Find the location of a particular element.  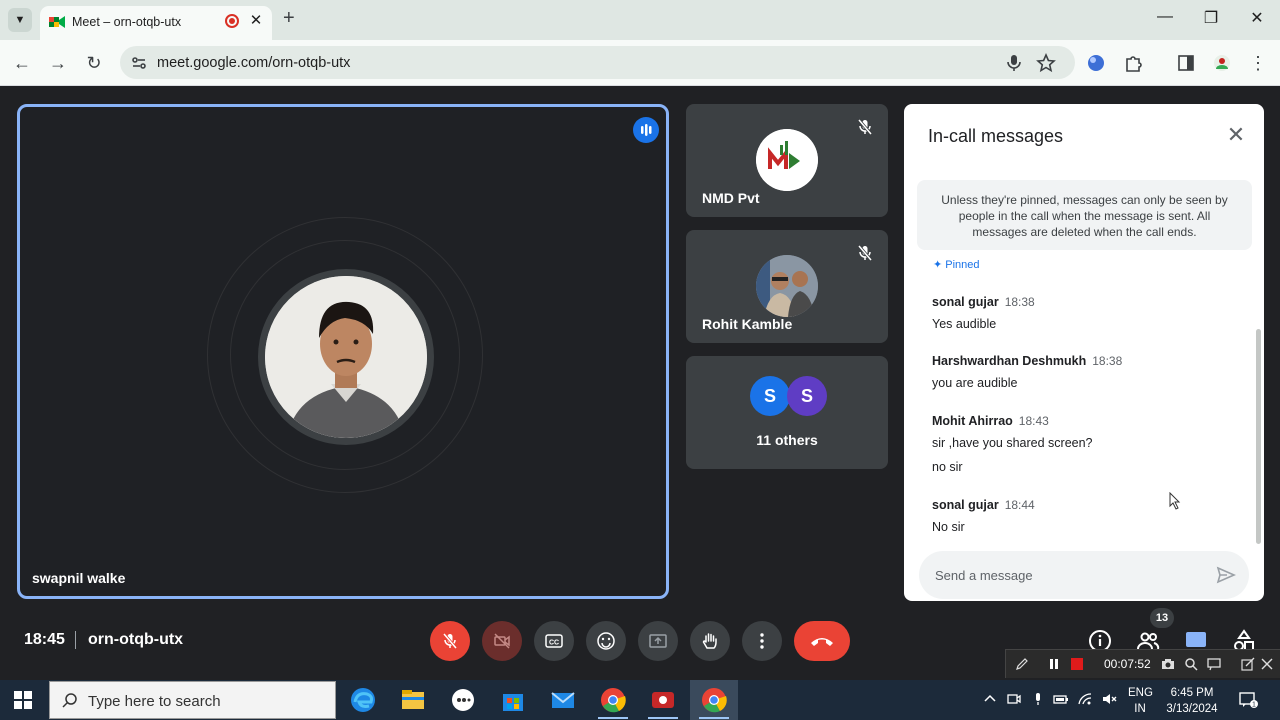

rohit-photo-icon is located at coordinates (787, 286).